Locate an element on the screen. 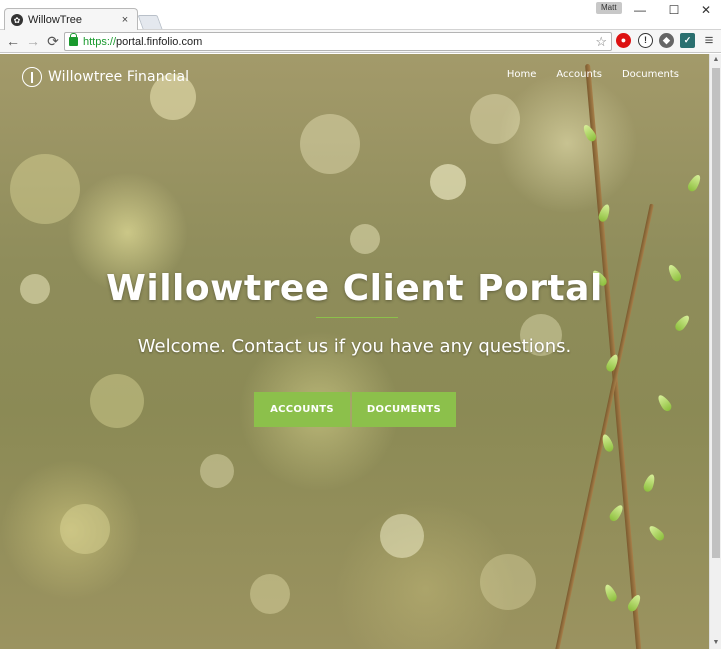  lock-icon is located at coordinates (73, 39).